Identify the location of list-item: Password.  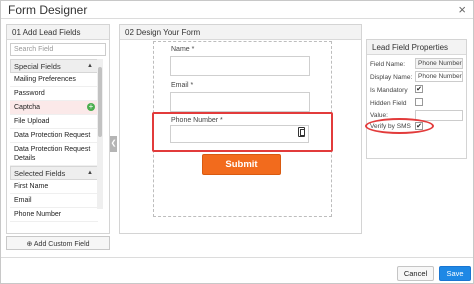
(54, 94).